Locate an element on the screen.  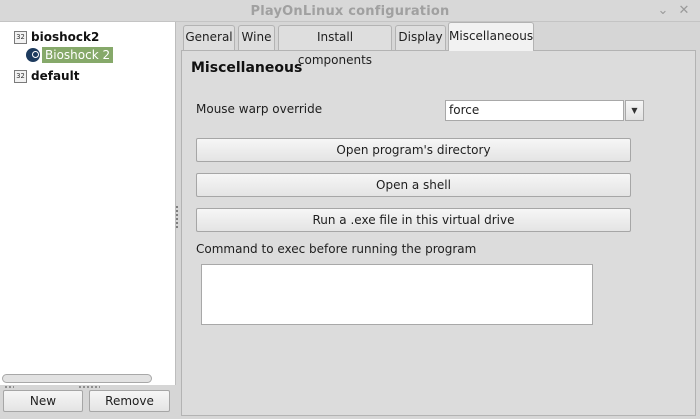
tab-wine: Wine is located at coordinates (256, 37).